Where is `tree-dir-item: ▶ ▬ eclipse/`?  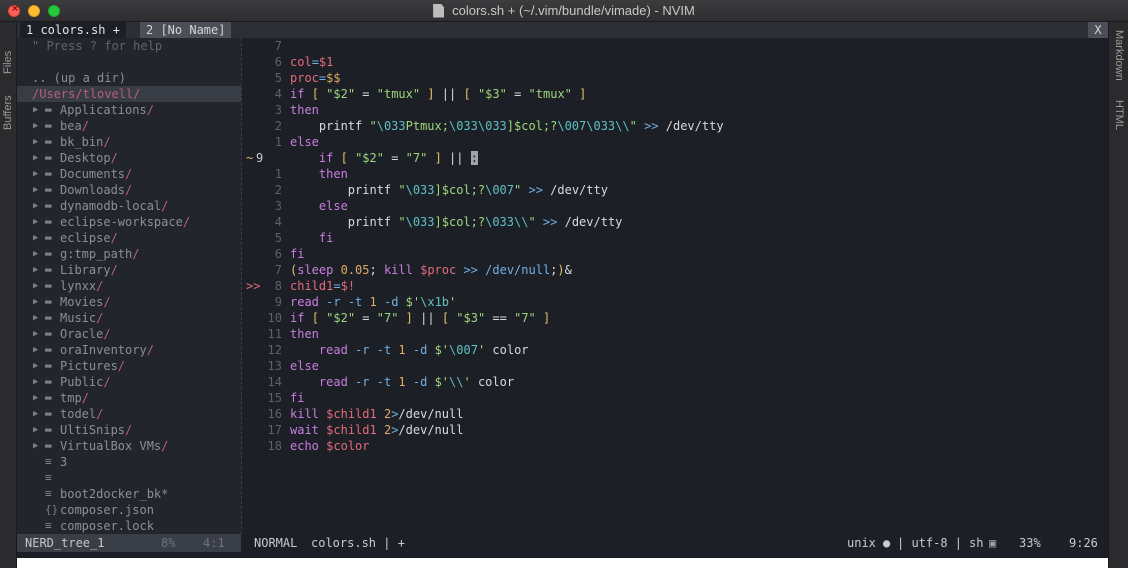
tree-dir-item: ▶ ▬ eclipse/ is located at coordinates (129, 238).